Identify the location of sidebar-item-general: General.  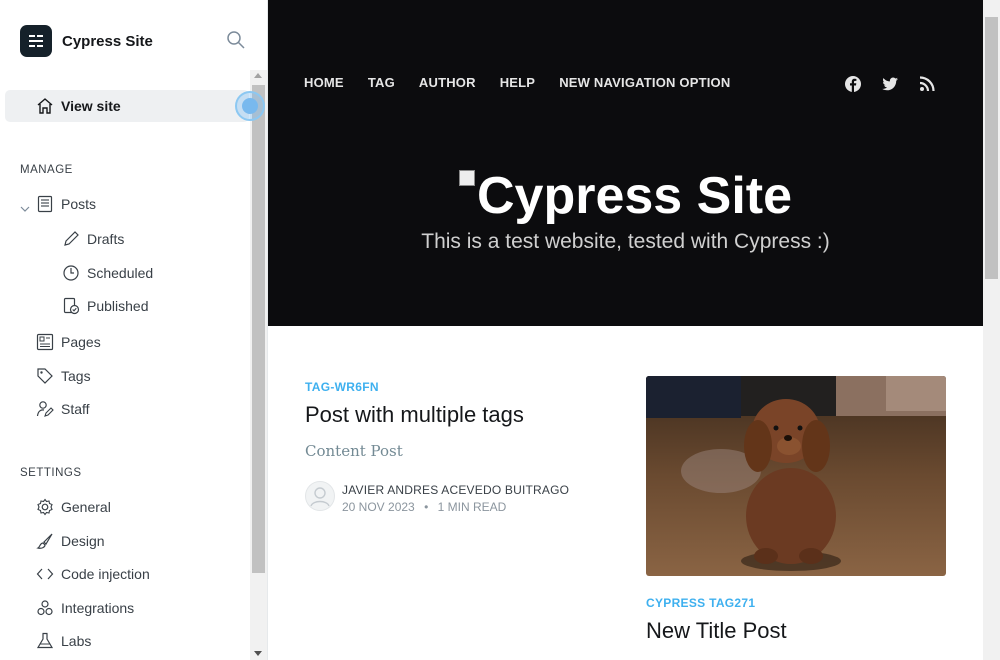
(125, 507).